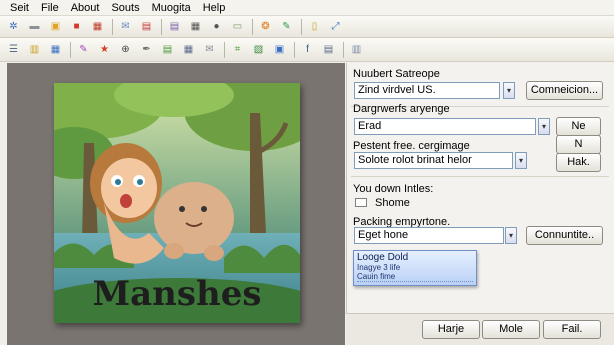 The height and width of the screenshot is (345, 614). I want to click on dropdown-option-3: Cauin fime, so click(415, 277).